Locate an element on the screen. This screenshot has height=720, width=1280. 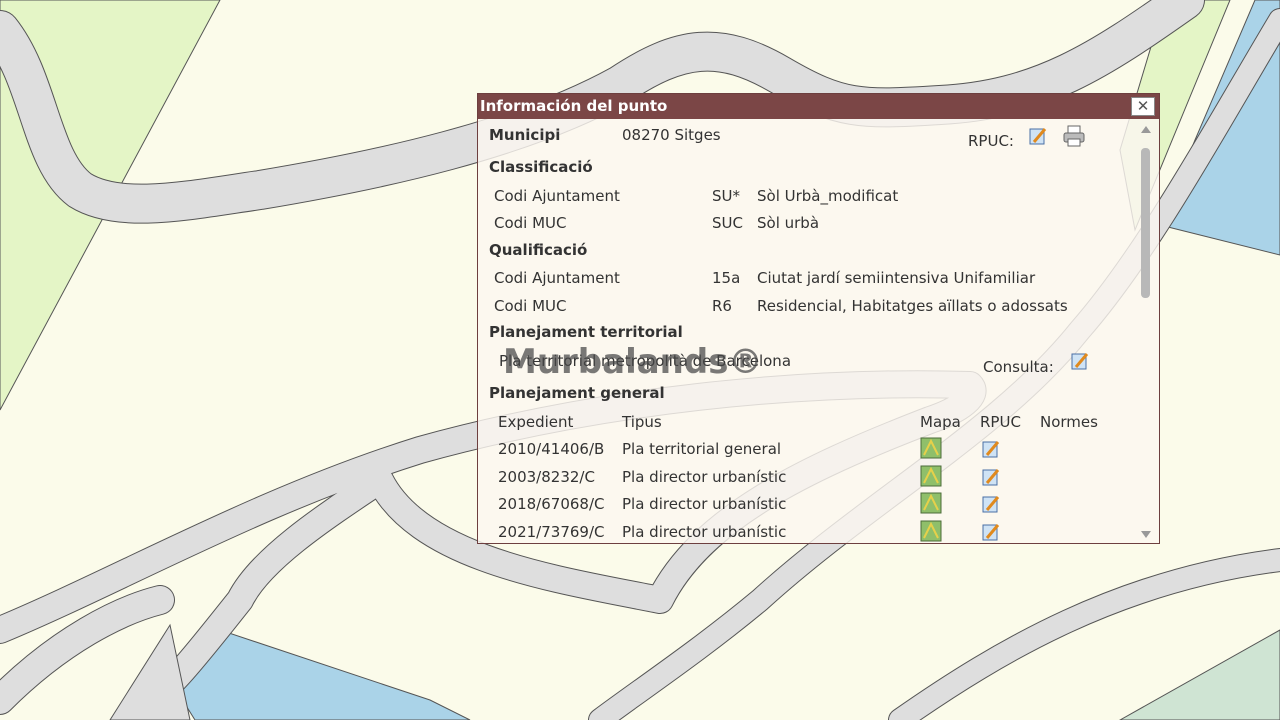
scroll-up-arrow-icon is located at coordinates (1146, 129).